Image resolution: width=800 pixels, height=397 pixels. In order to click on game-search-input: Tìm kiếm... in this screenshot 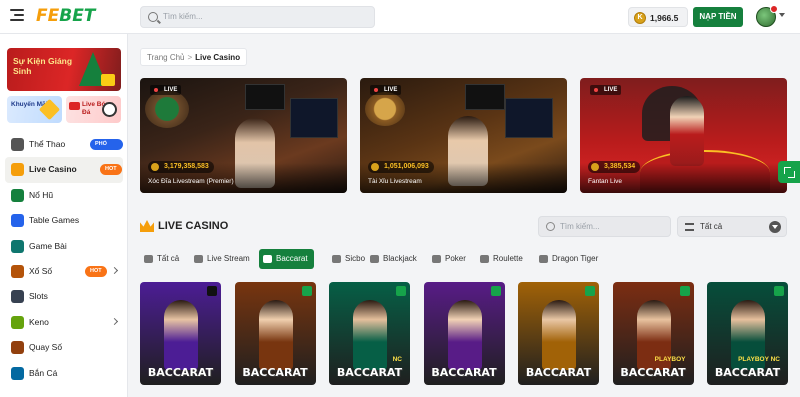, I will do `click(604, 226)`.